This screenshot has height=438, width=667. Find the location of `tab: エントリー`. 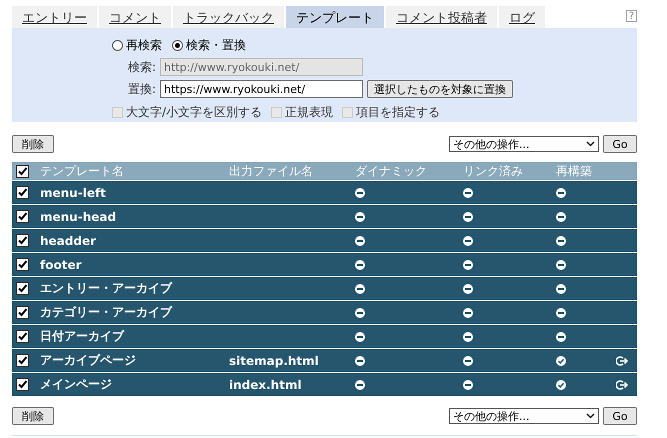

tab: エントリー is located at coordinates (54, 17).